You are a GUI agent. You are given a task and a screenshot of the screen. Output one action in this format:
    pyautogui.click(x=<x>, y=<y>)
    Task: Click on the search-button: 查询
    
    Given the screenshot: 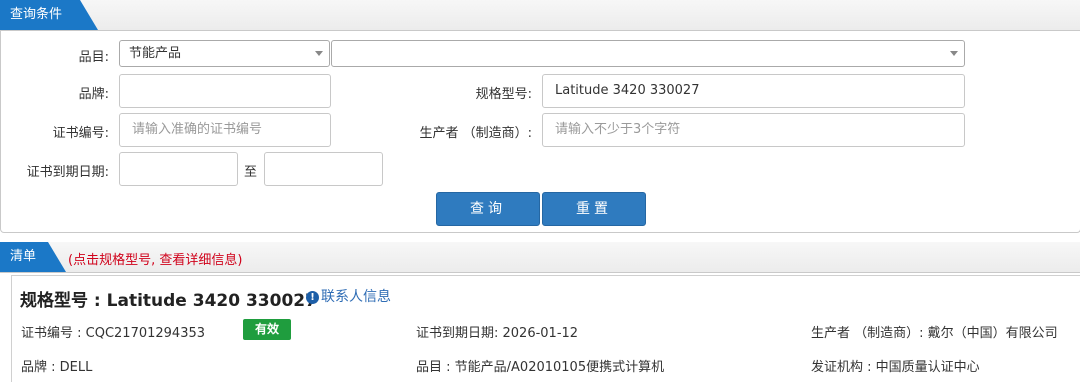 What is the action you would take?
    pyautogui.click(x=488, y=209)
    